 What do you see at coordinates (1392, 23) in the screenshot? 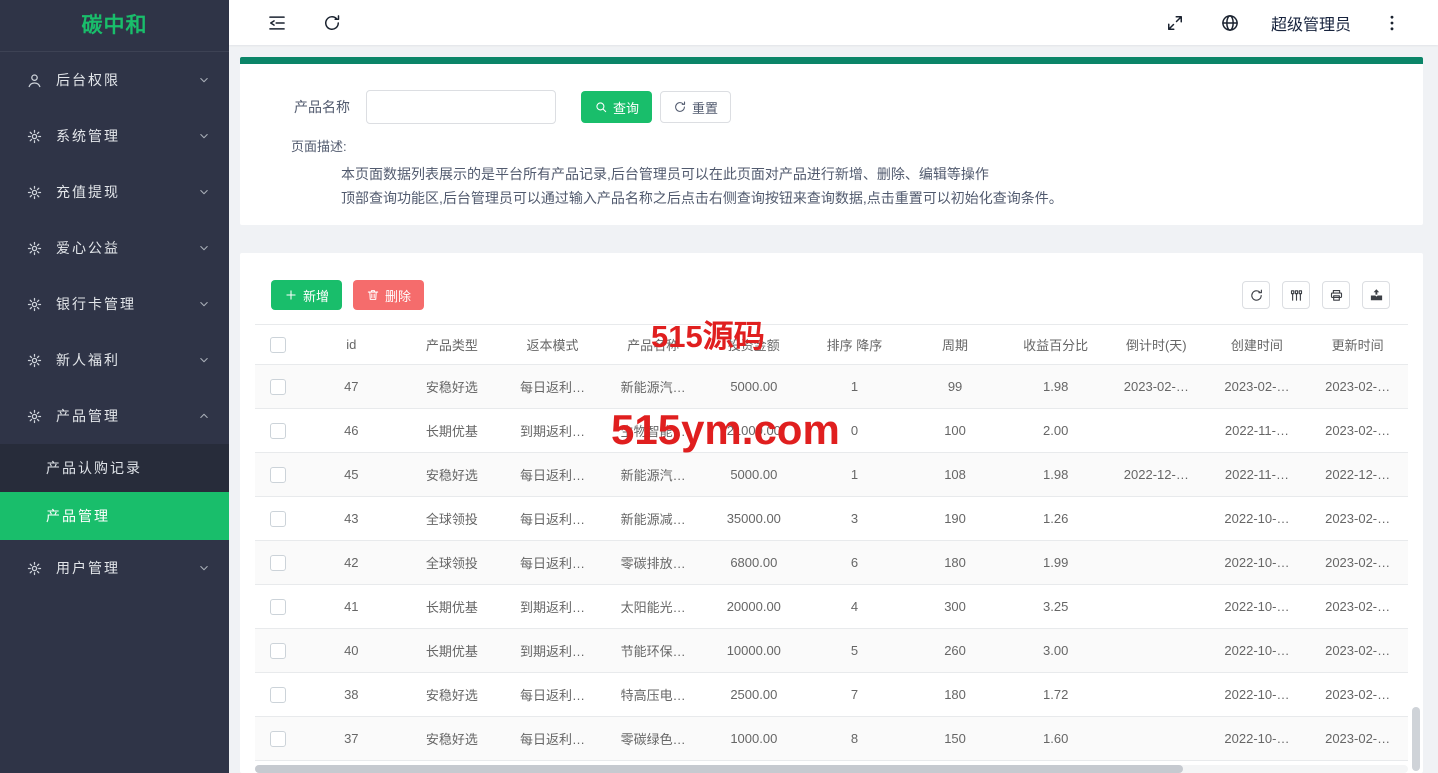
I see `more-vertical-icon` at bounding box center [1392, 23].